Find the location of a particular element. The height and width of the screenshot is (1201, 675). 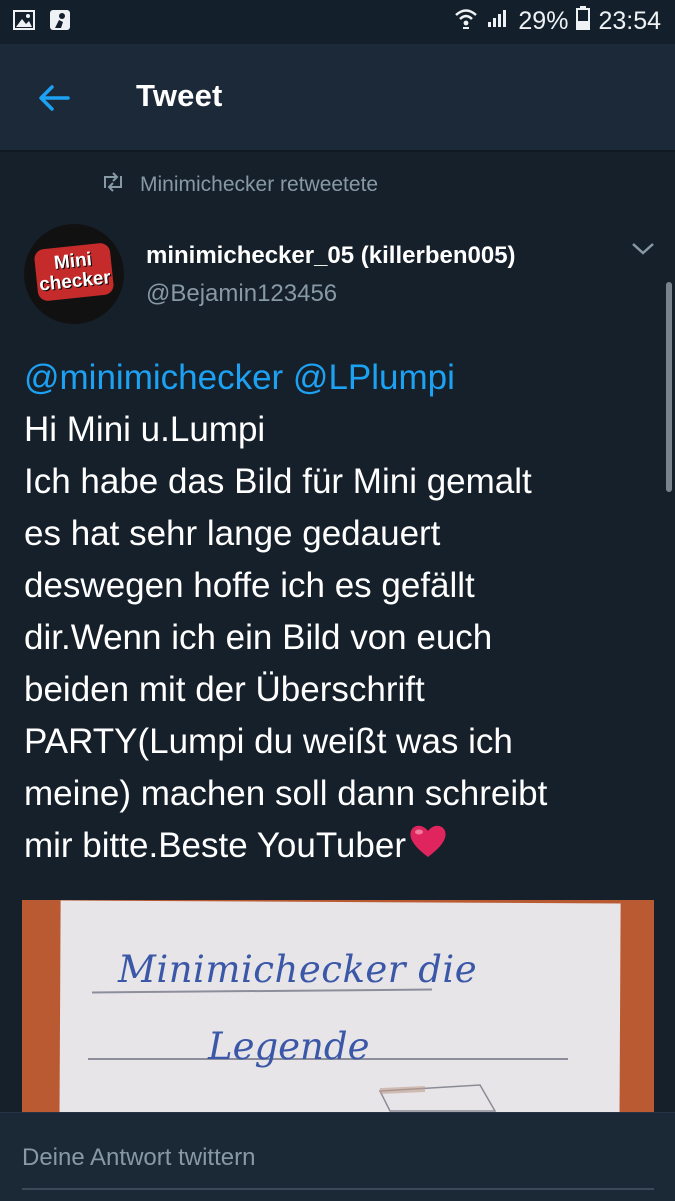

avatar-logo: Mini checker is located at coordinates (74, 272).